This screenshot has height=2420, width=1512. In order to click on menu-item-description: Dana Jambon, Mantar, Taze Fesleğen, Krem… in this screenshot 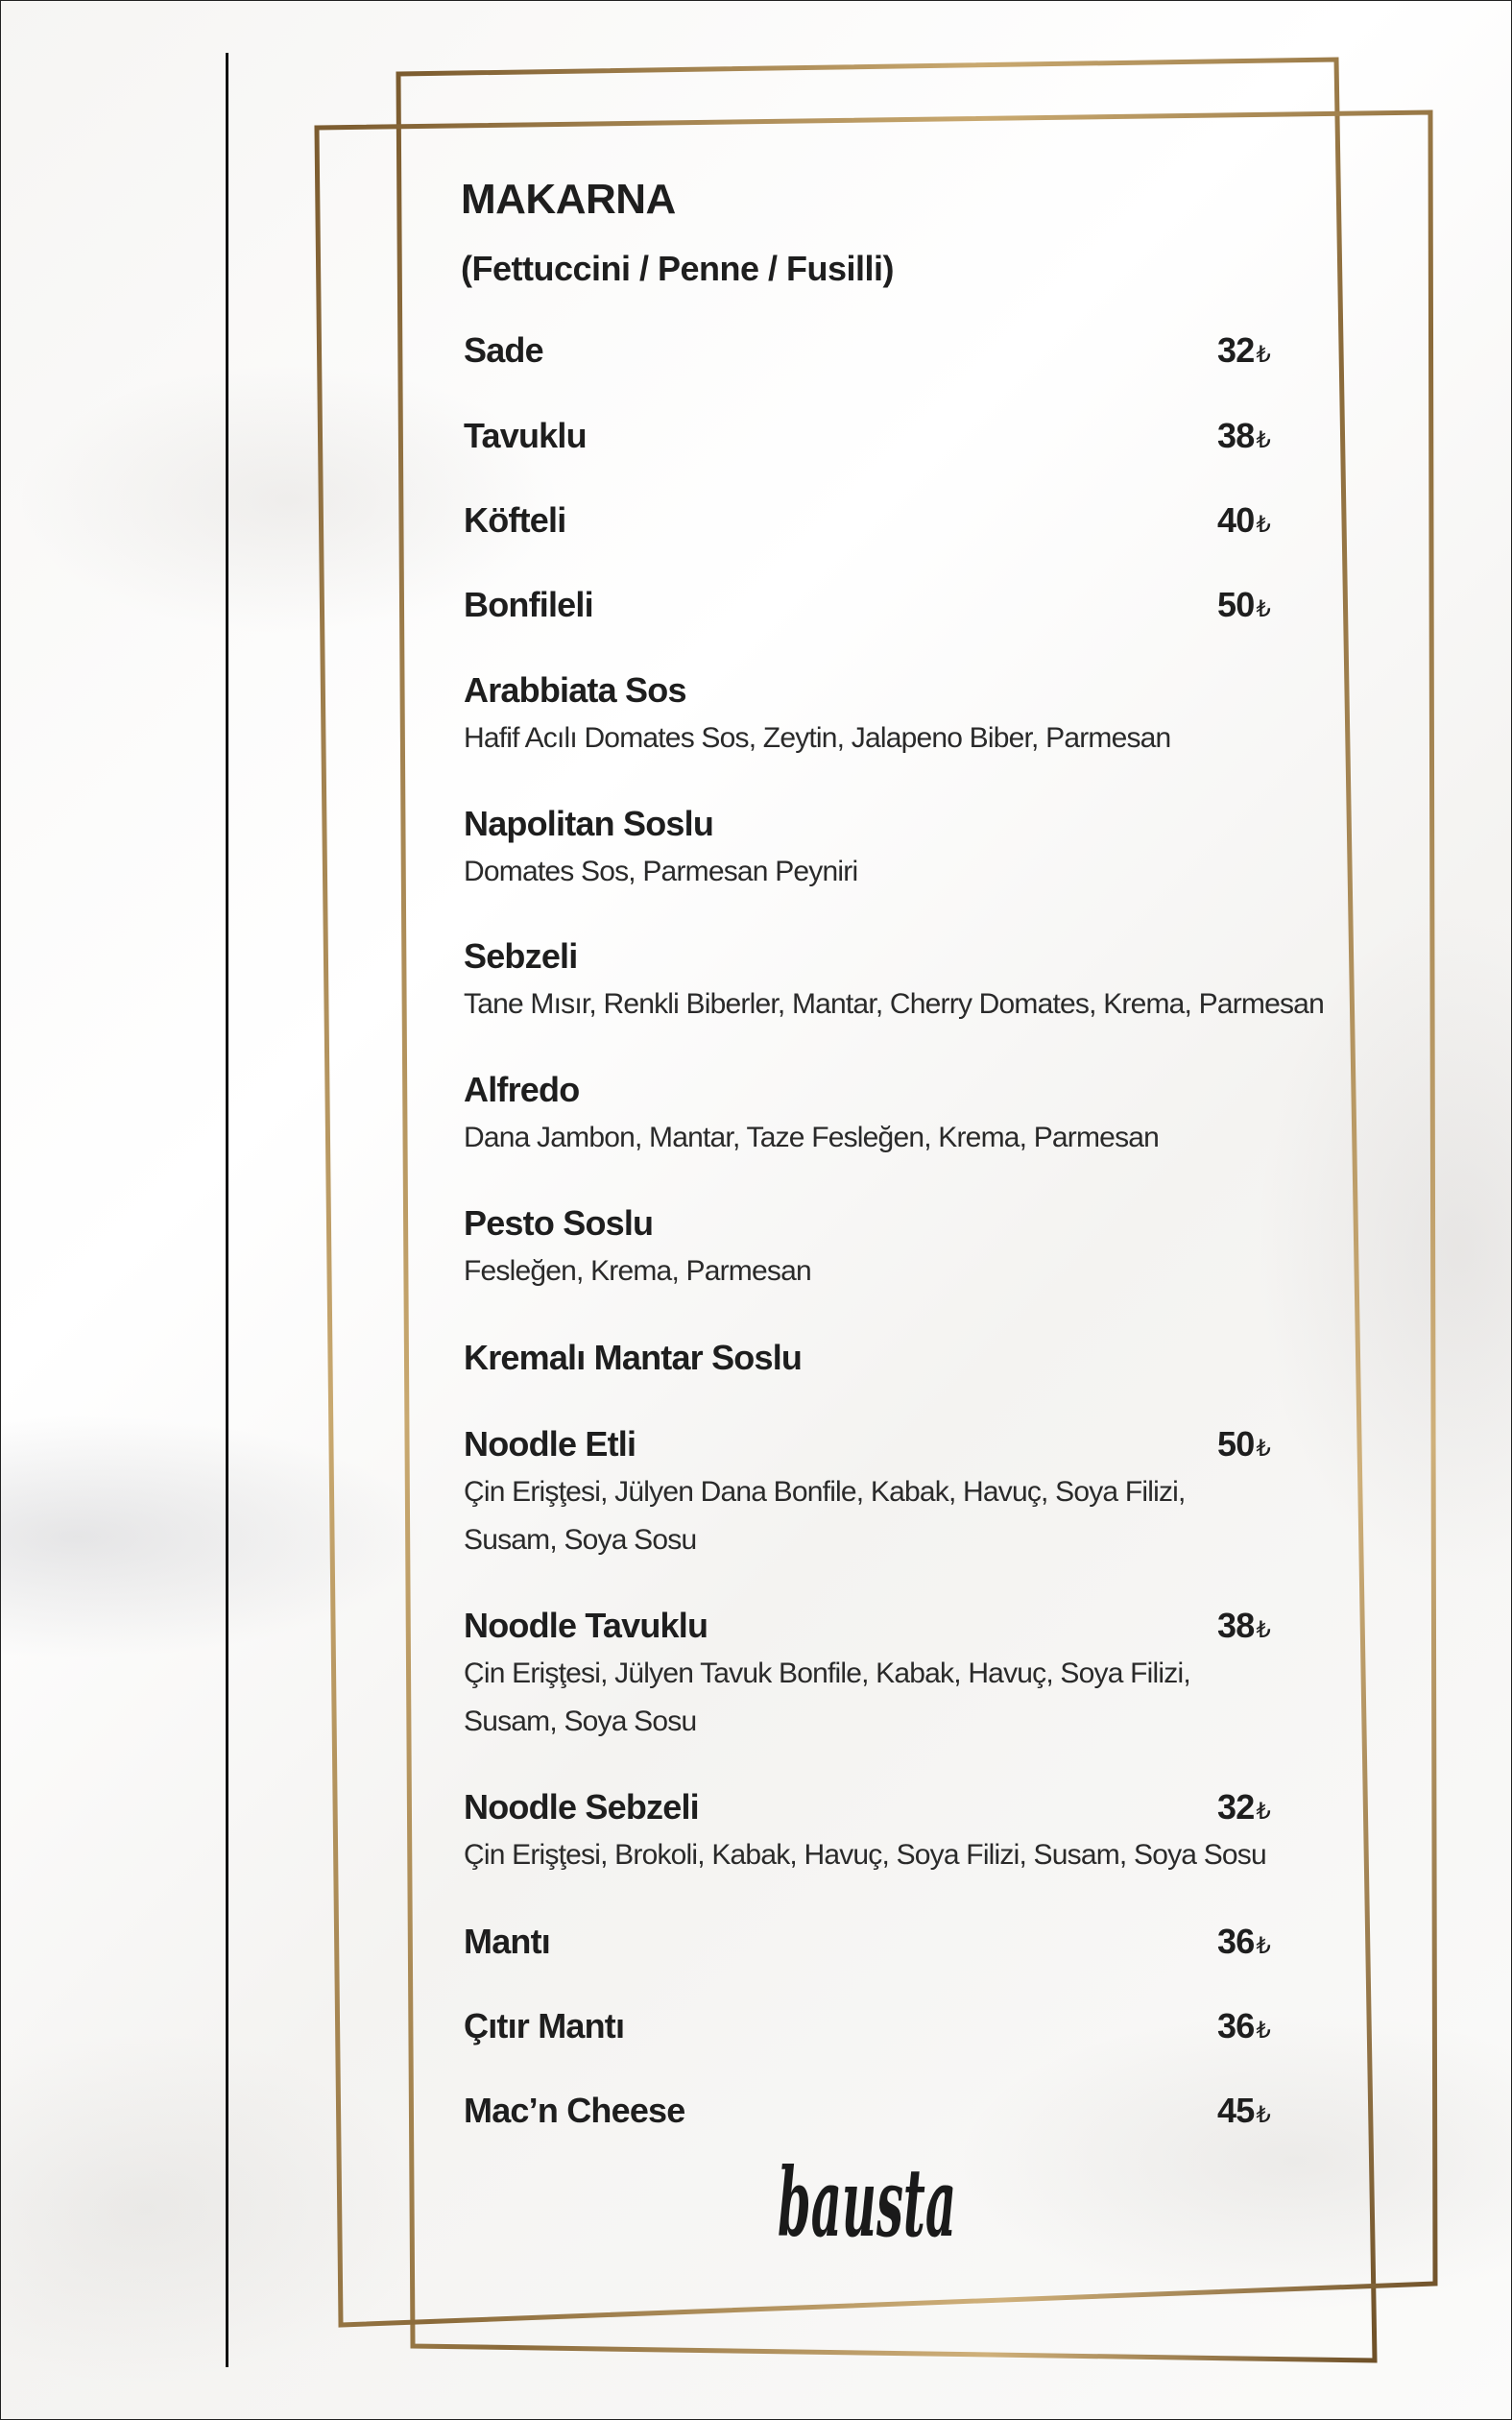, I will do `click(812, 1137)`.